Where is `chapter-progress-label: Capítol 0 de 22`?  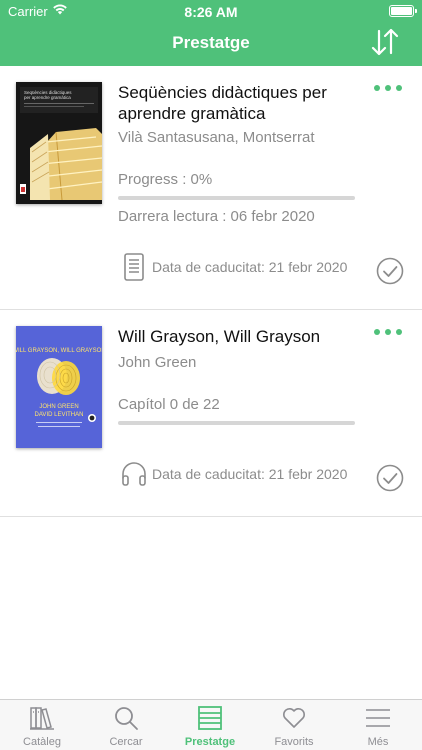
chapter-progress-label: Capítol 0 de 22 is located at coordinates (169, 404).